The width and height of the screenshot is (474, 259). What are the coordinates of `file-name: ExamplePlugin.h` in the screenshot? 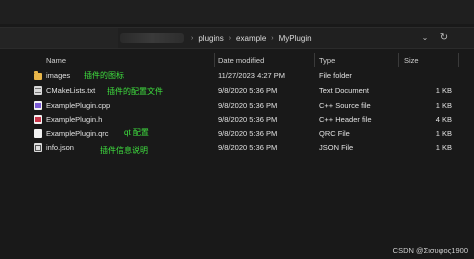 It's located at (74, 119).